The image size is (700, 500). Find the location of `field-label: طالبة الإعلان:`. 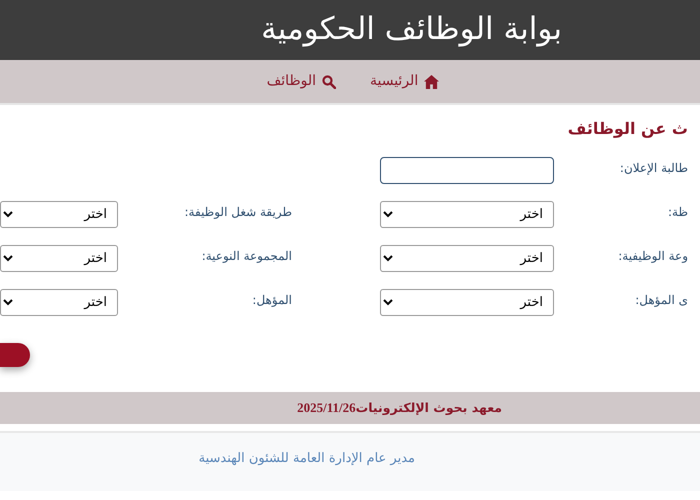

field-label: طالبة الإعلان: is located at coordinates (654, 168).